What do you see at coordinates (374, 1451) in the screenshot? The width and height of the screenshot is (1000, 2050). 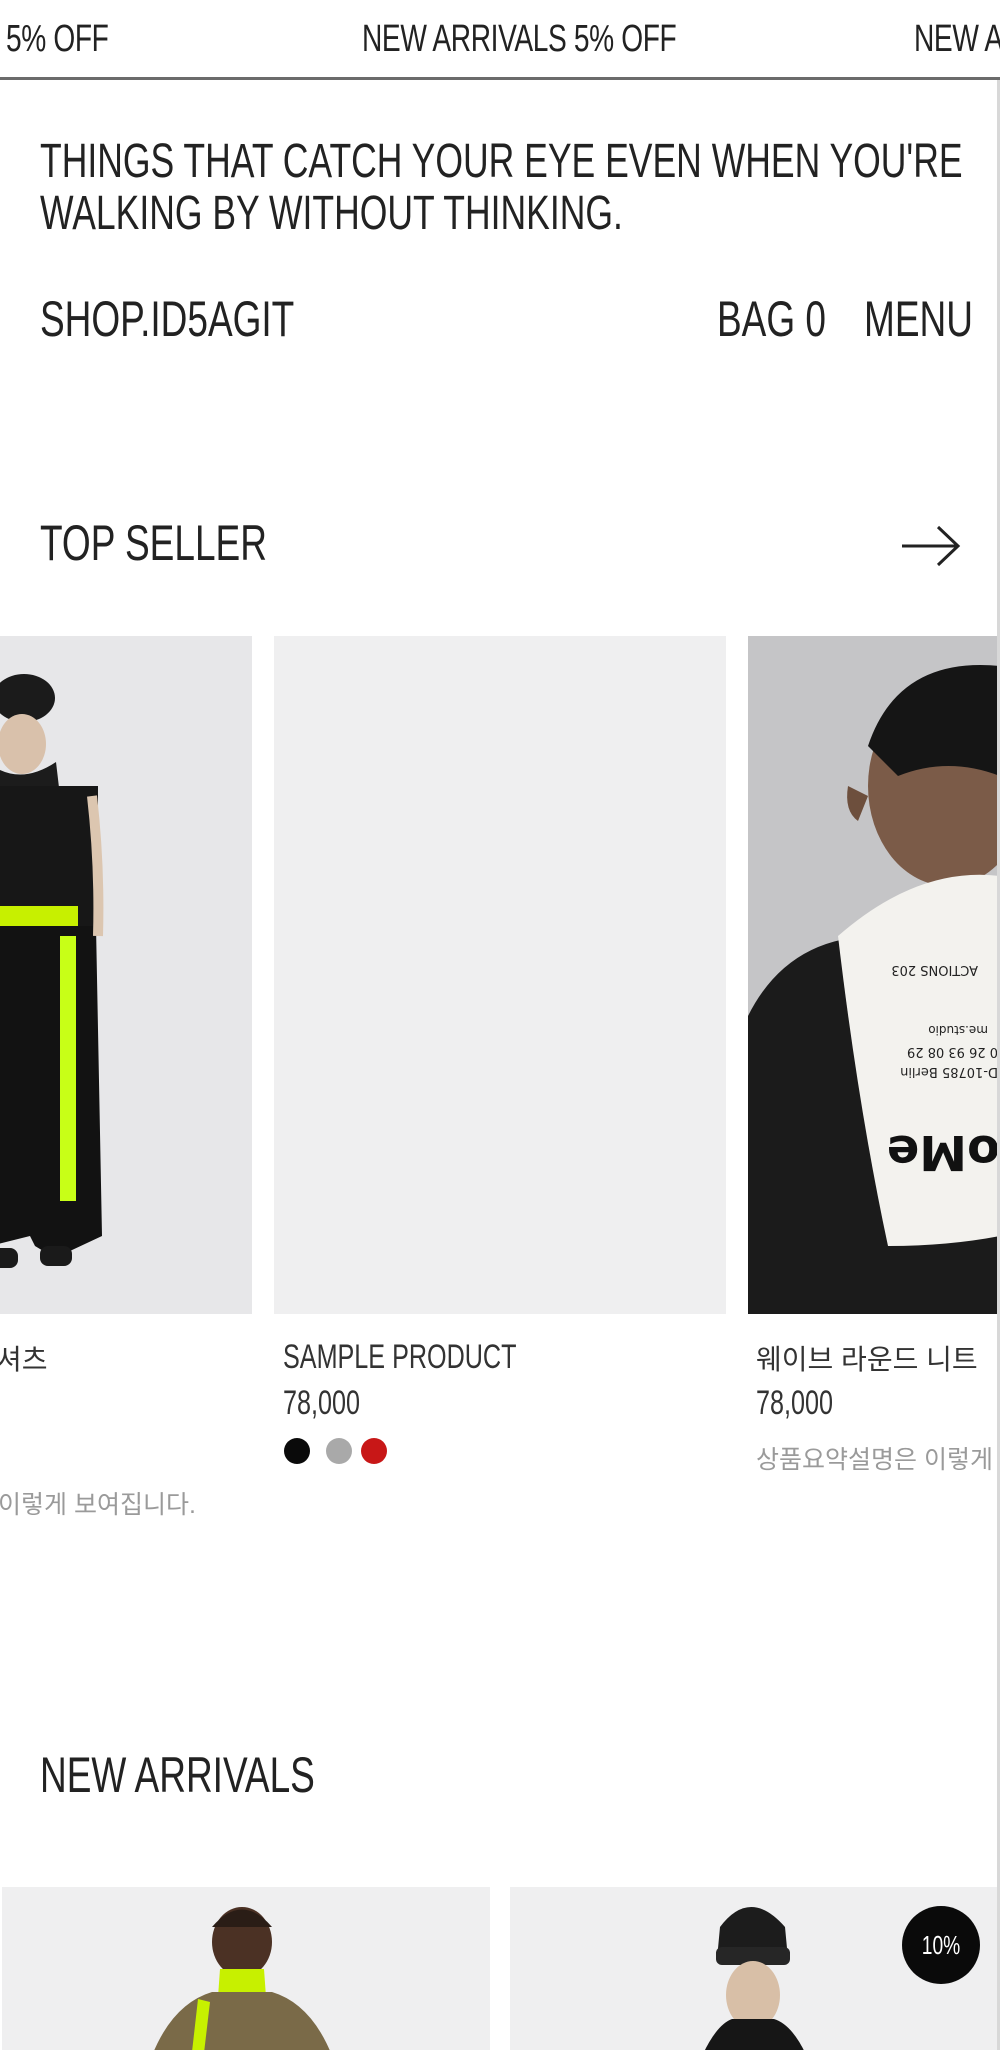 I see `color-swatch-red` at bounding box center [374, 1451].